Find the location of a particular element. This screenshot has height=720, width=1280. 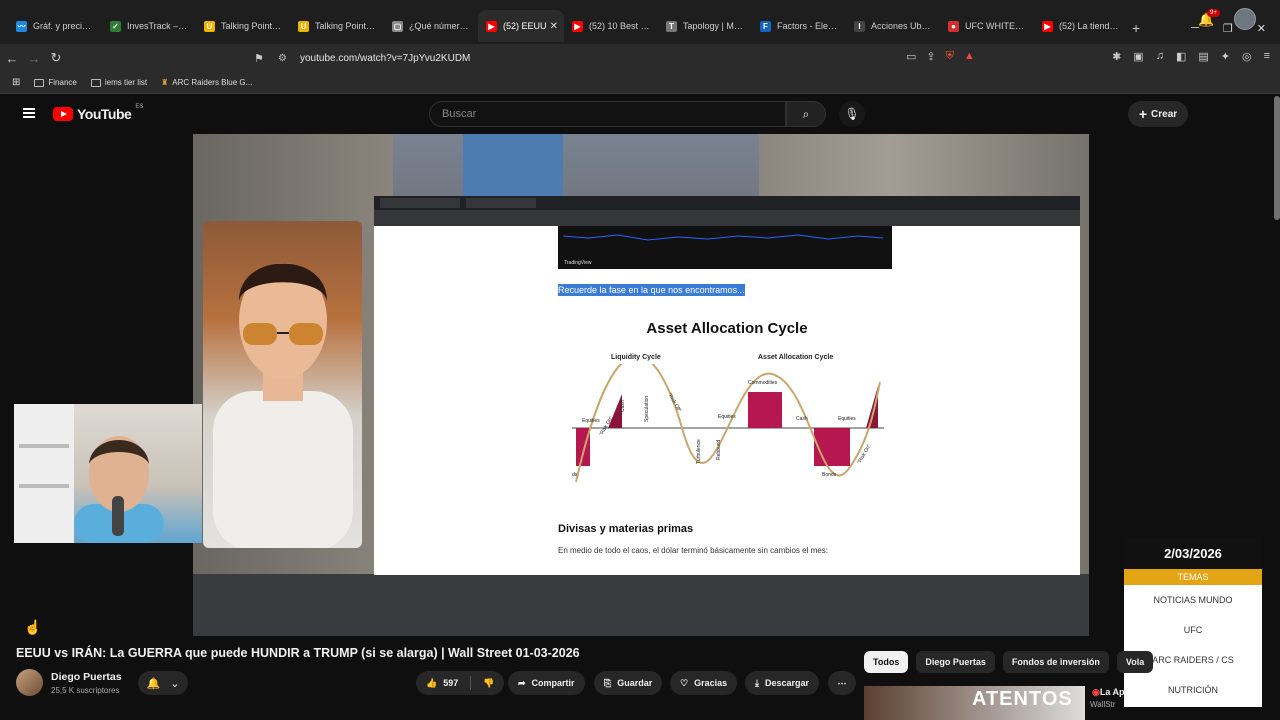

like-button: 👍 597 is located at coordinates (442, 683).